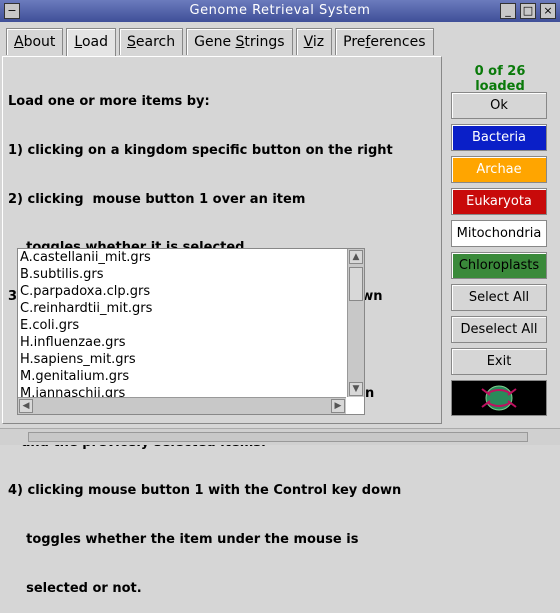 This screenshot has width=560, height=613. What do you see at coordinates (500, 79) in the screenshot?
I see `loaded-status: 0 of 26 loaded` at bounding box center [500, 79].